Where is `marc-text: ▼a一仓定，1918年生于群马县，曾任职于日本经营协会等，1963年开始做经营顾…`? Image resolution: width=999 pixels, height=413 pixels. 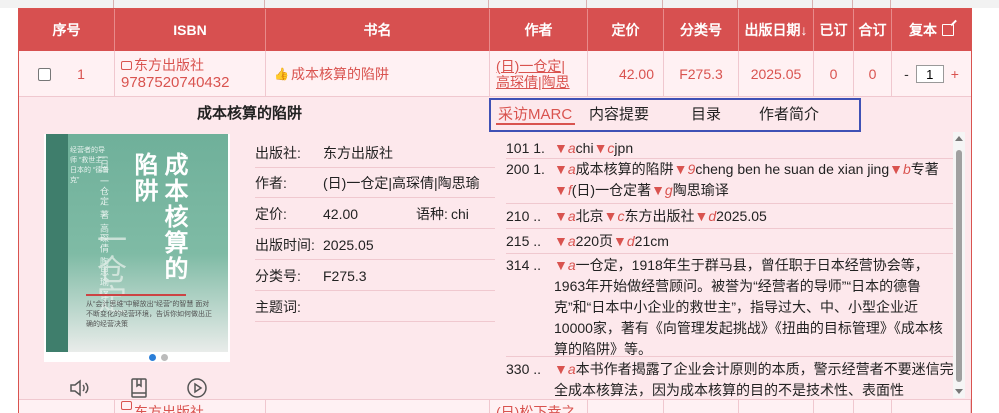
marc-text: ▼a一仓定，1918年生于群马县，曾任职于日本经营协会等，1963年开始做经营顾… is located at coordinates (754, 307).